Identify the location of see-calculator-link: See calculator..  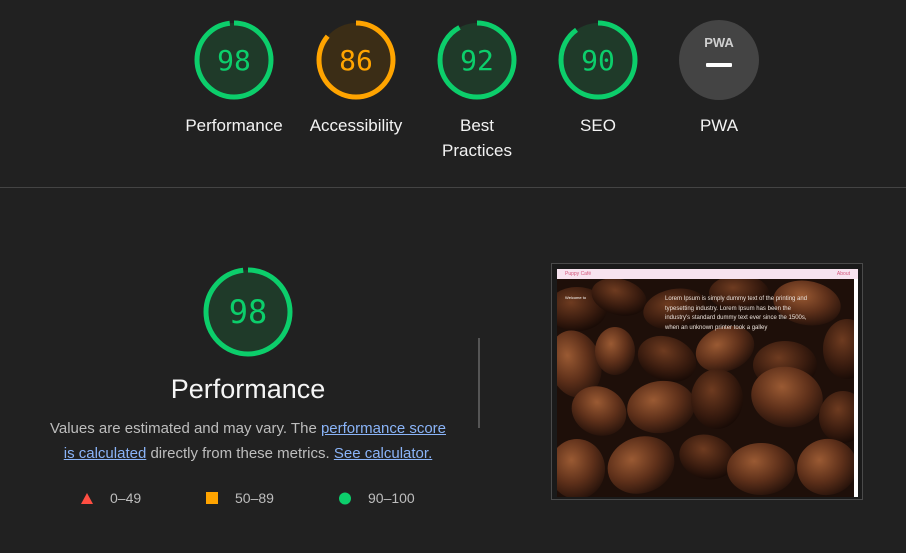
(383, 453).